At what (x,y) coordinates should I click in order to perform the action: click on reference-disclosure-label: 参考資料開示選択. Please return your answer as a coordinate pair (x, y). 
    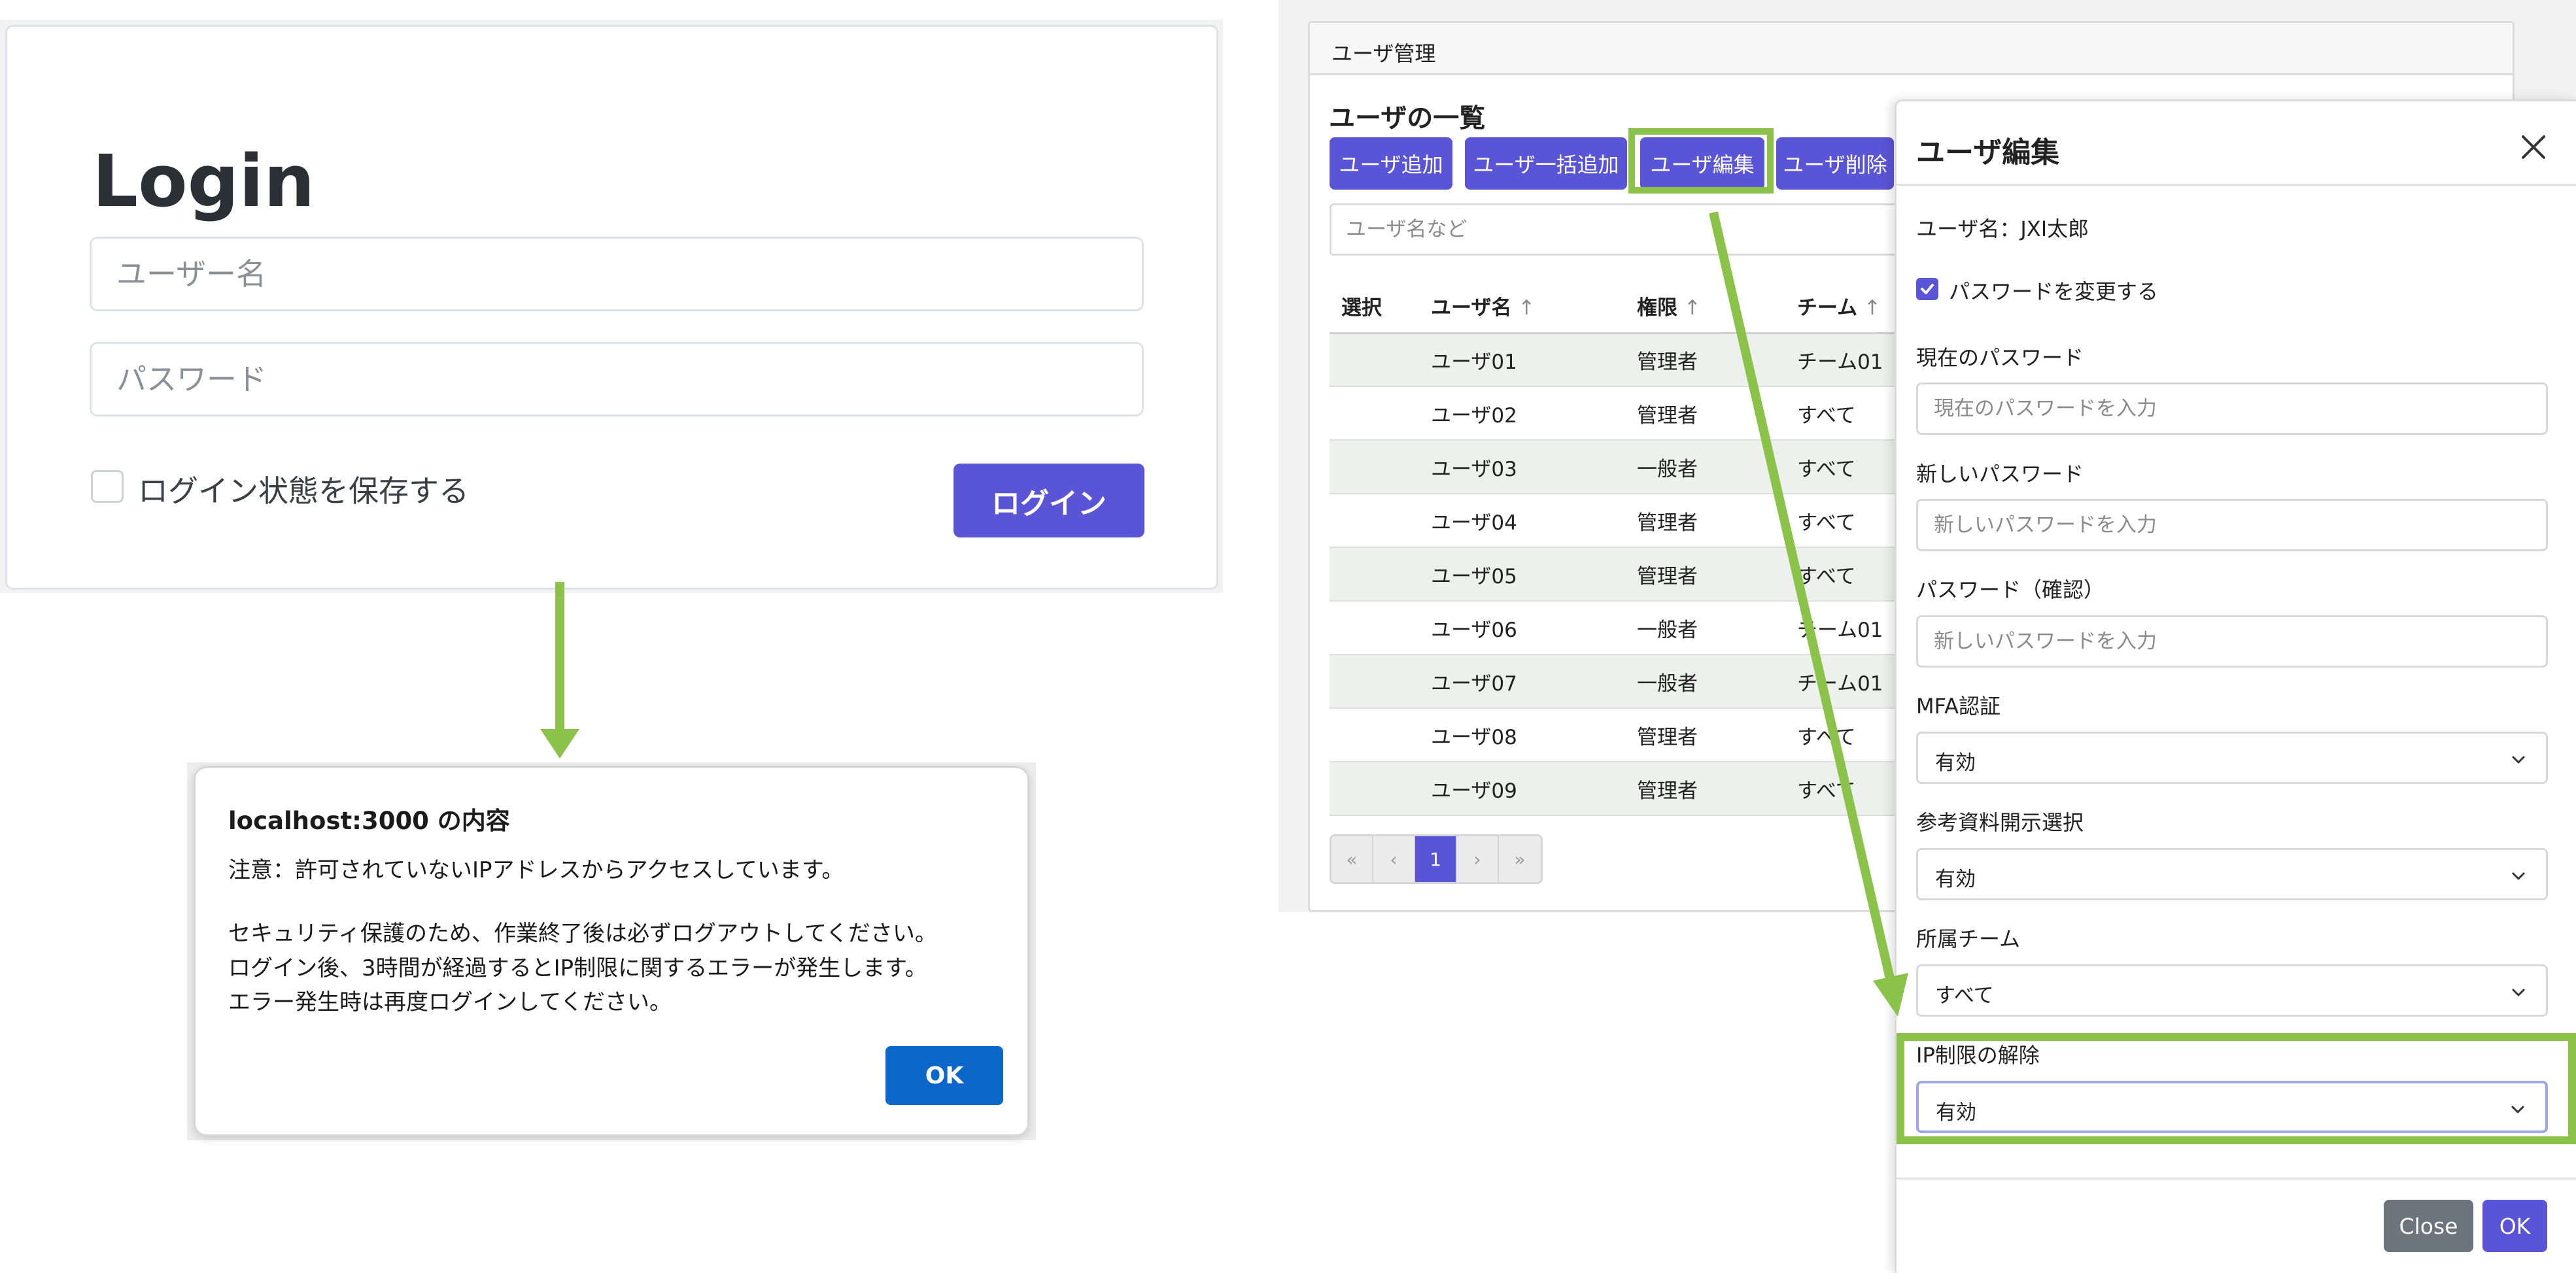
    Looking at the image, I should click on (2000, 822).